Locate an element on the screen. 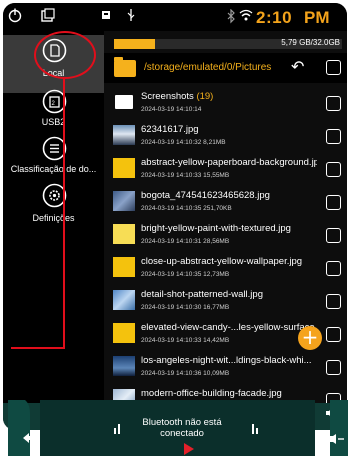 This screenshot has height=456, width=362. file-meta: 2024-03-19 14:10:33 15,55MB is located at coordinates (185, 175).